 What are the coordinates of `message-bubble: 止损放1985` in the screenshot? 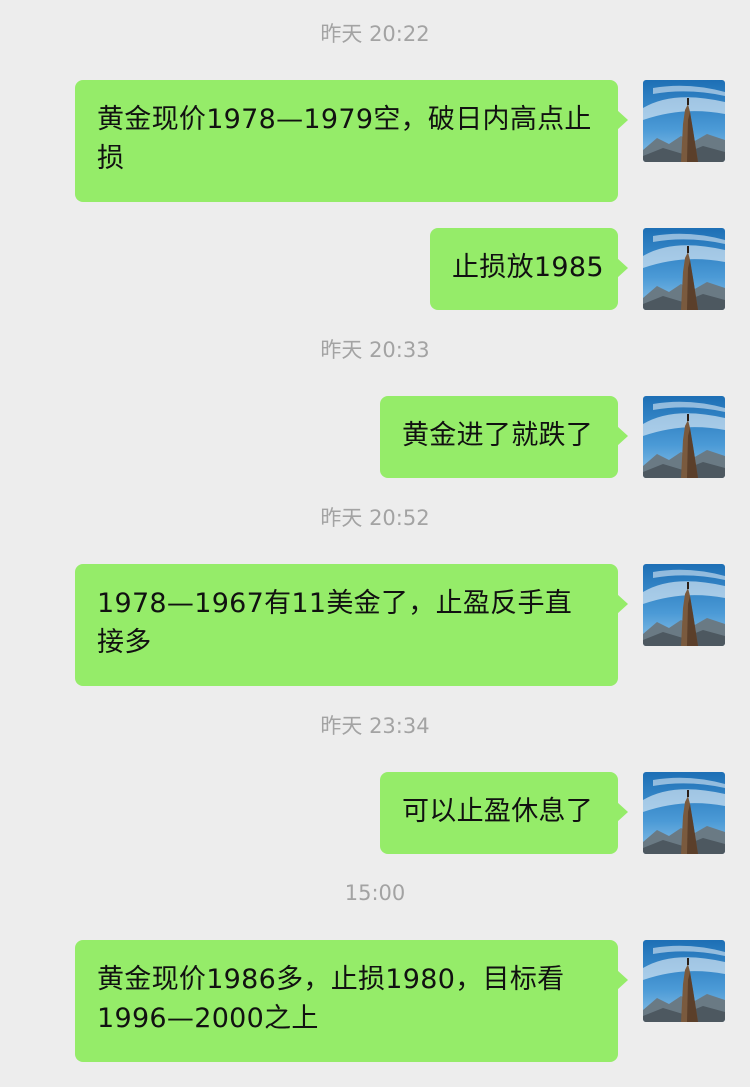 It's located at (529, 269).